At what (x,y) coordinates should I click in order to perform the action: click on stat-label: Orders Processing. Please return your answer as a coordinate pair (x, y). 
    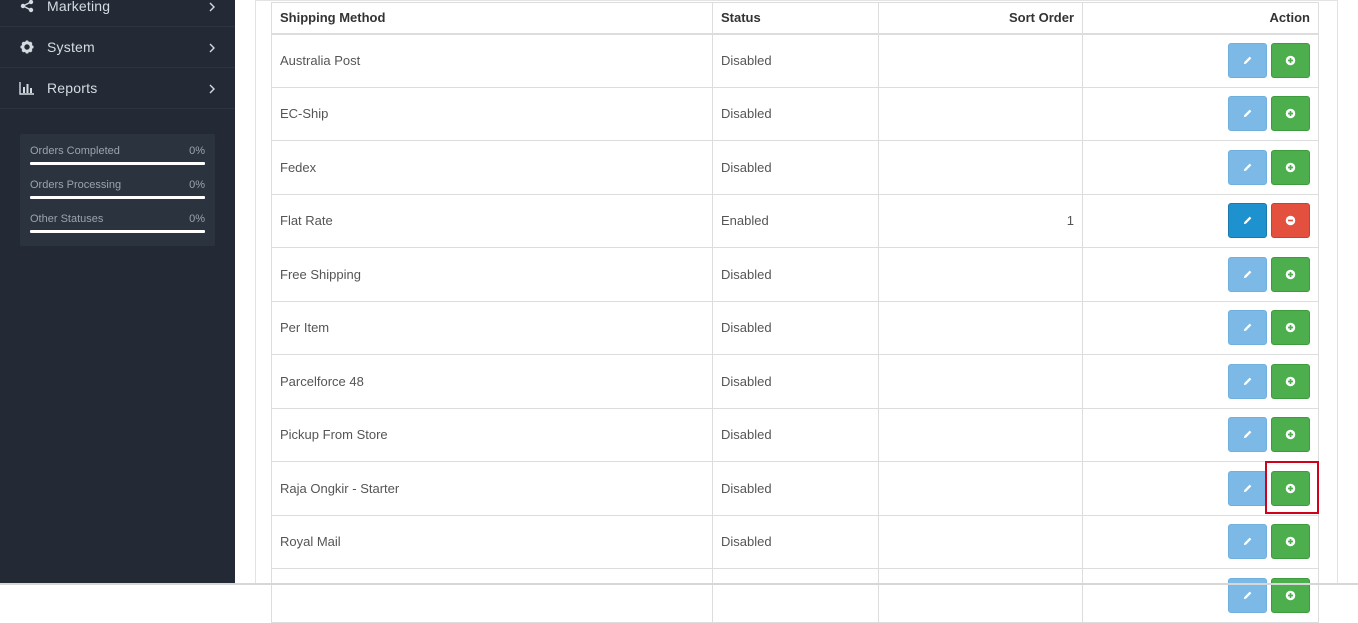
    Looking at the image, I should click on (76, 185).